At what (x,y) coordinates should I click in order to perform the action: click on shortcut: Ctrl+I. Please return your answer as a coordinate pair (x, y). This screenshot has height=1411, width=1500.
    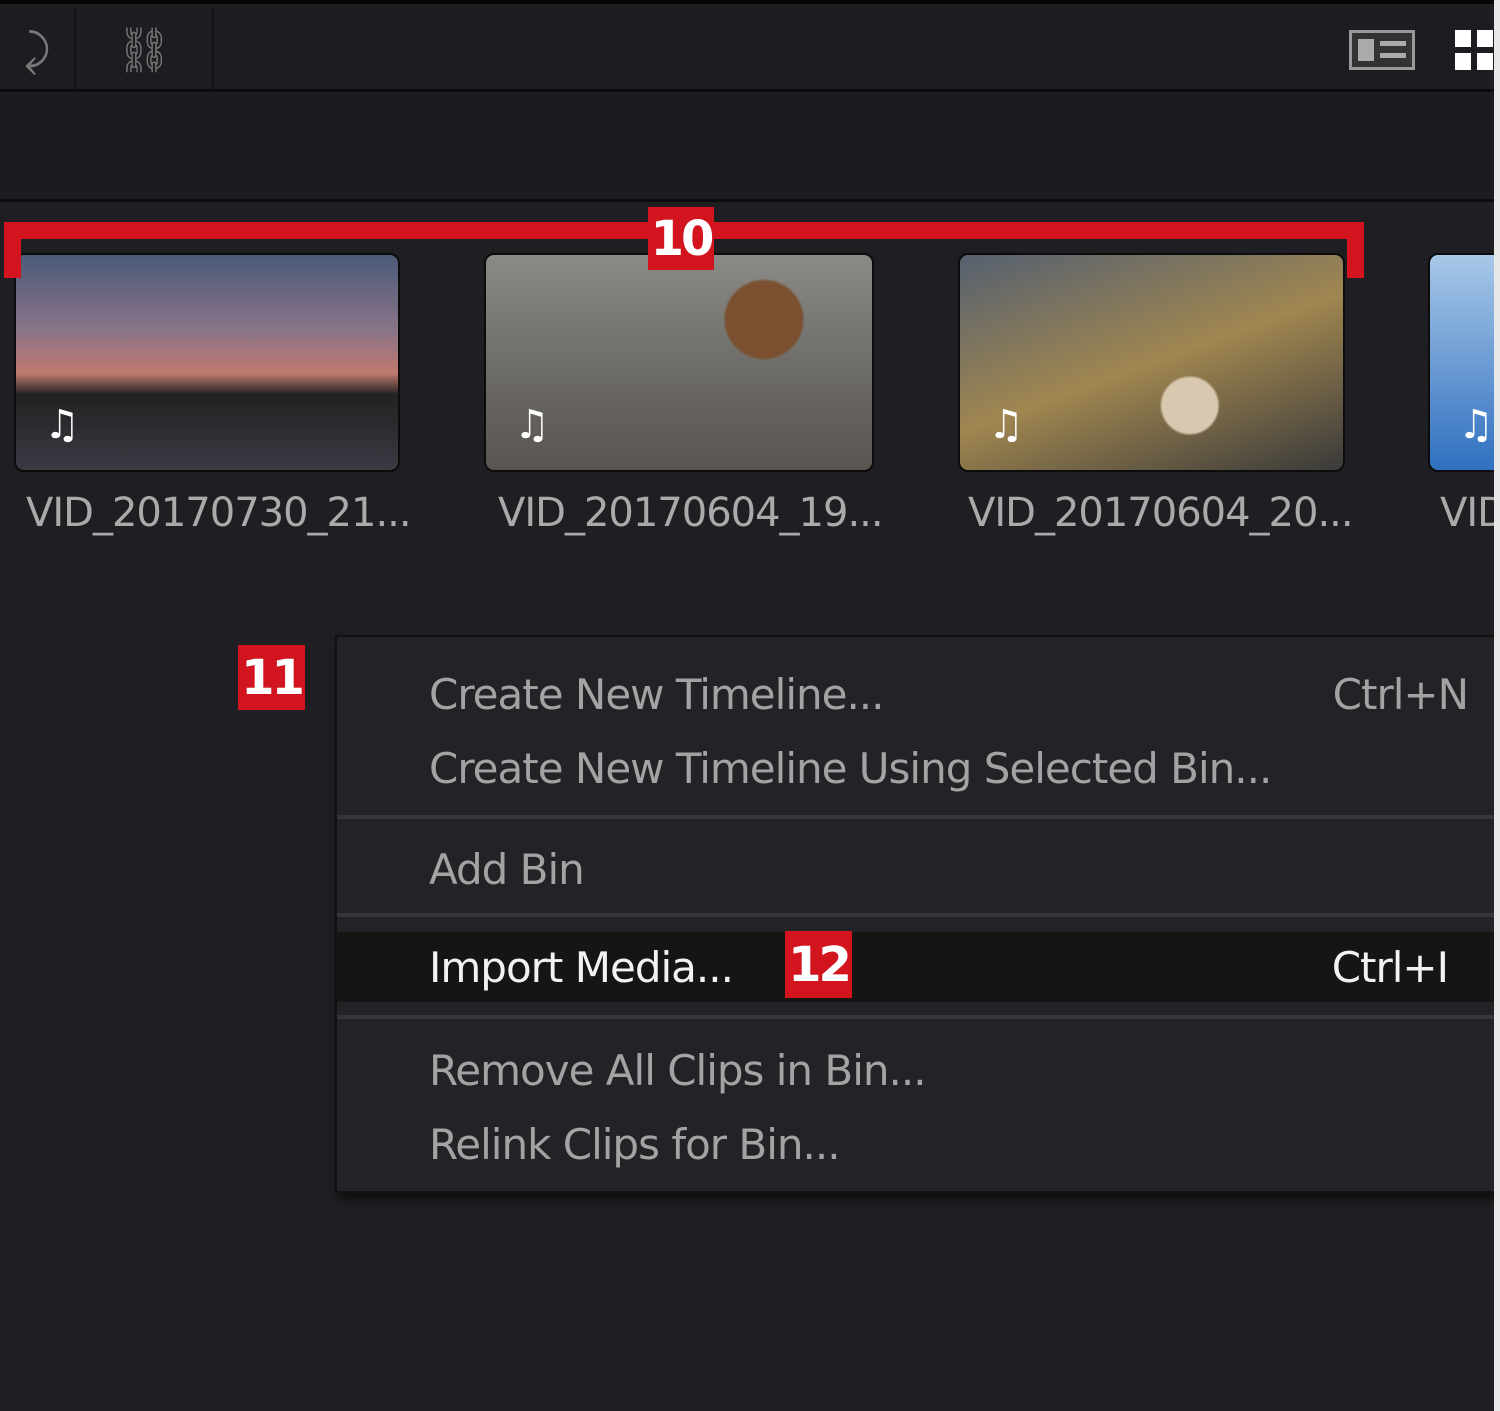
    Looking at the image, I should click on (1390, 967).